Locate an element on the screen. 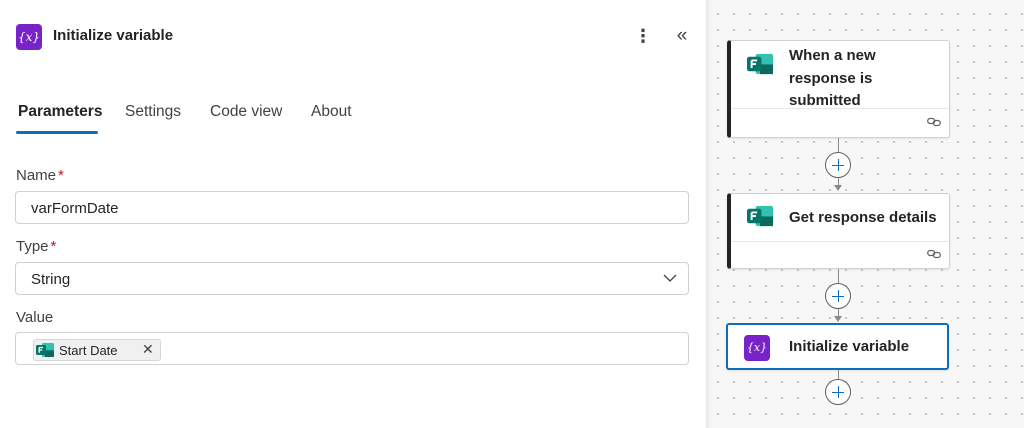 This screenshot has width=1024, height=428. active-tab-indicator is located at coordinates (57, 132).